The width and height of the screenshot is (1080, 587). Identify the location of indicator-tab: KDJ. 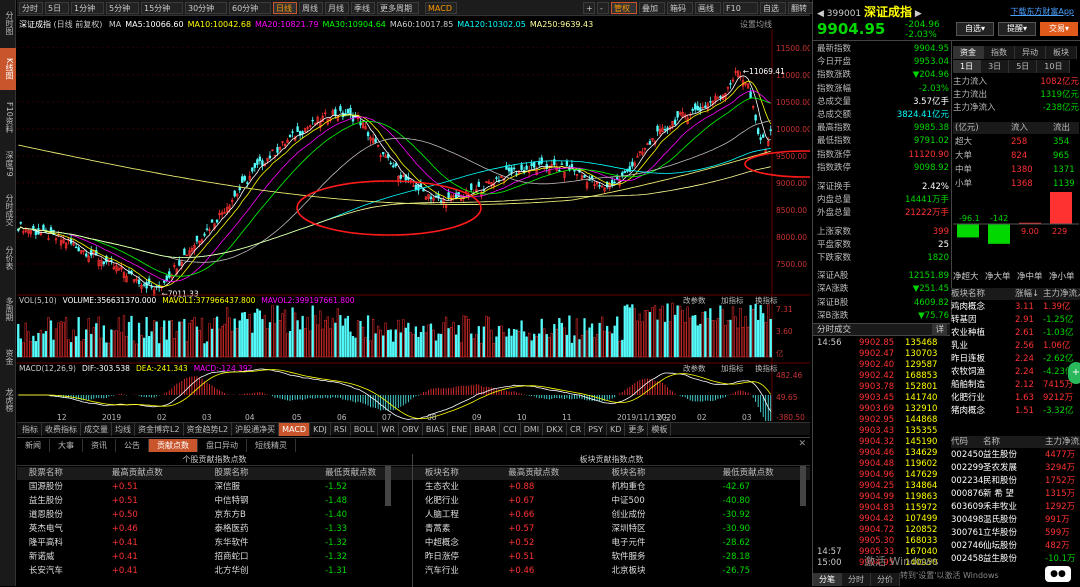
(320, 429).